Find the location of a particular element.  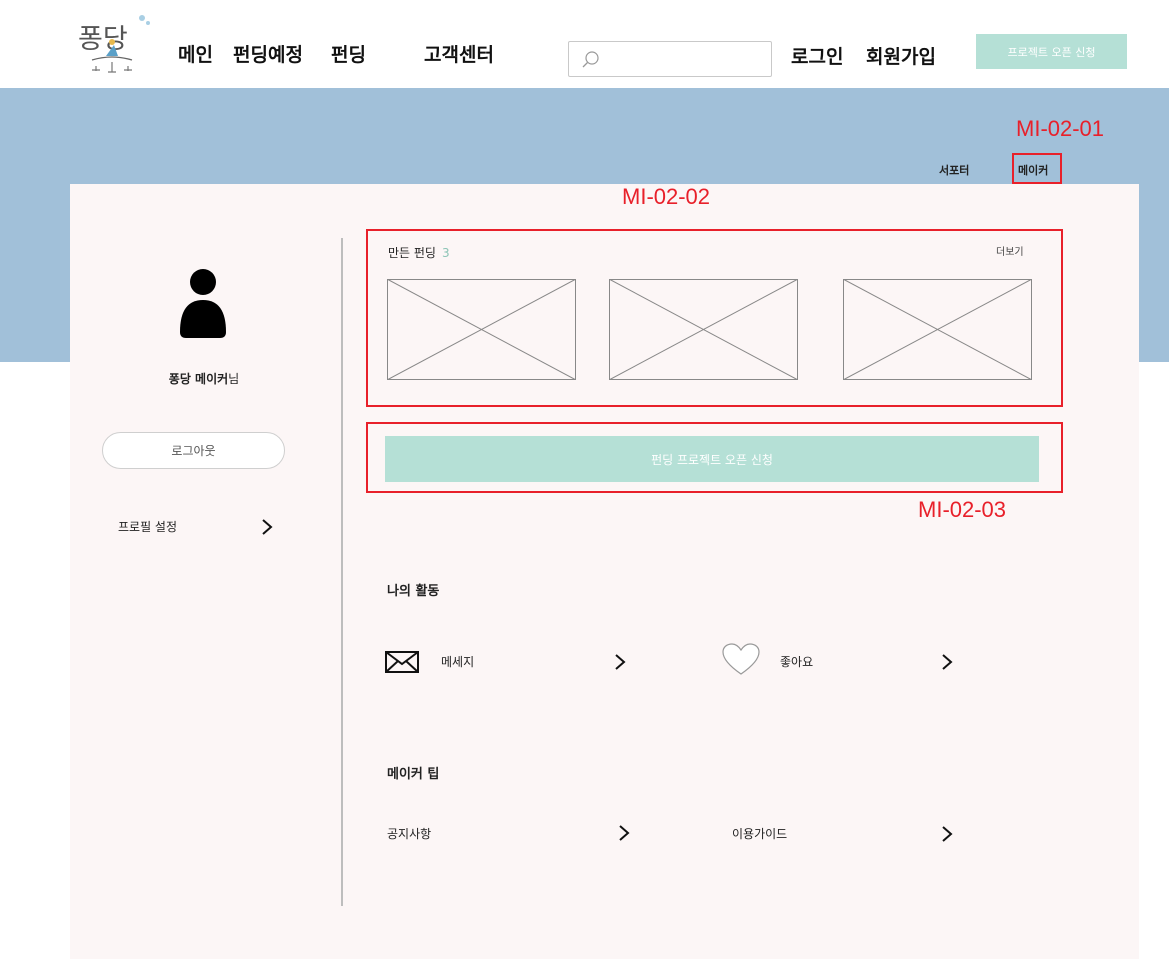

site-logo: 퐁당 is located at coordinates (118, 45).